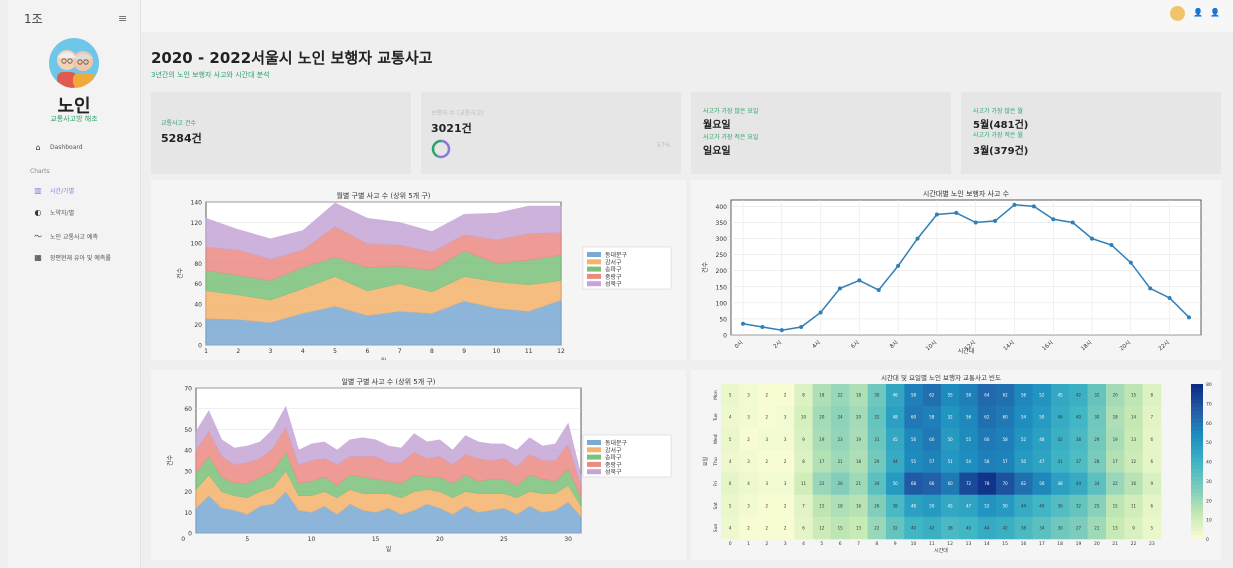 Image resolution: width=1233 pixels, height=568 pixels. What do you see at coordinates (859, 483) in the screenshot?
I see `heatmap-cell-value: 21` at bounding box center [859, 483].